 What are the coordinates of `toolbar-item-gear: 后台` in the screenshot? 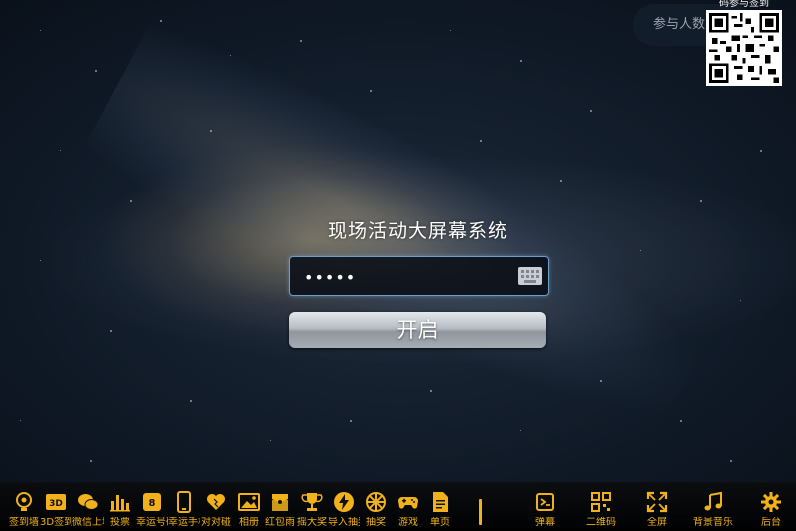 It's located at (771, 506).